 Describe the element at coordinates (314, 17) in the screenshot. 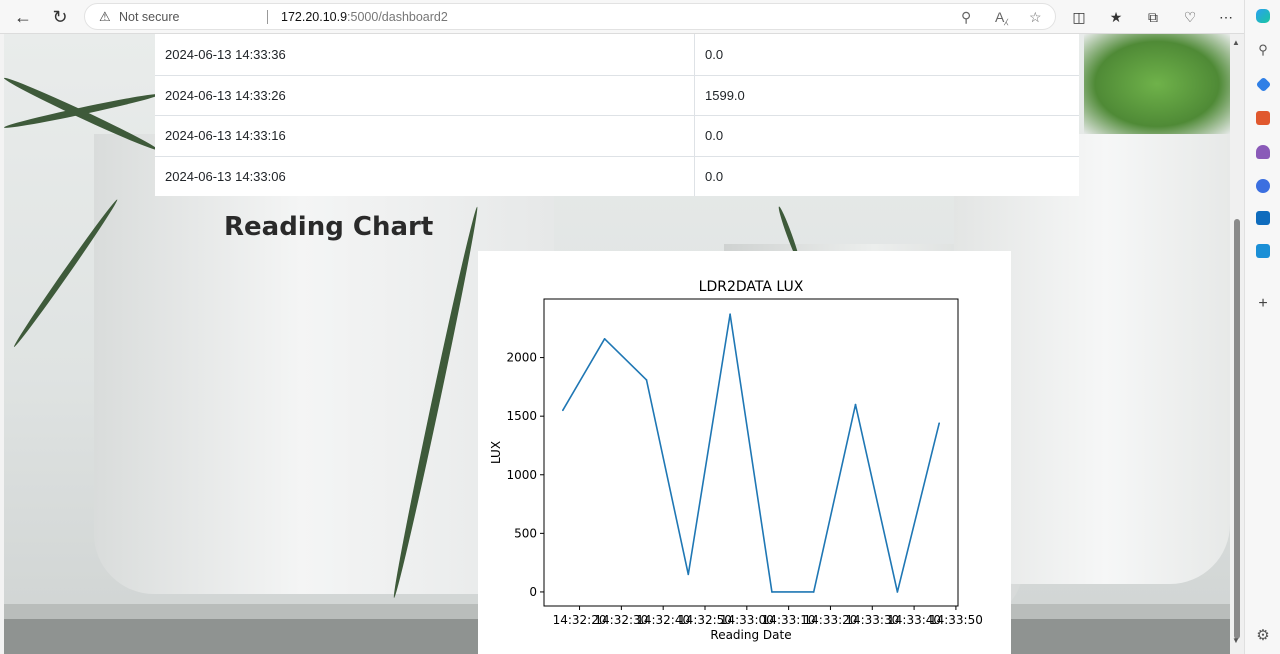

I see `url-host: 172.20.10.9` at that location.